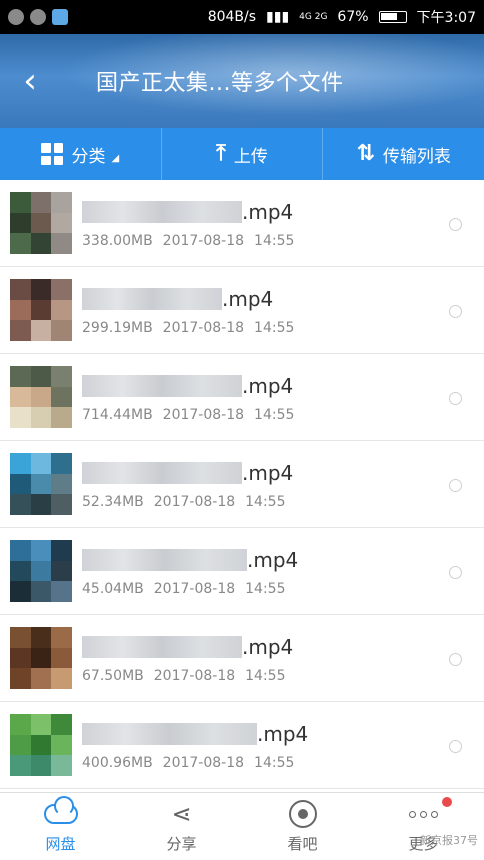 The image size is (484, 860). I want to click on file-meta: 45.04MB 2017-08-18 14:55, so click(190, 589).